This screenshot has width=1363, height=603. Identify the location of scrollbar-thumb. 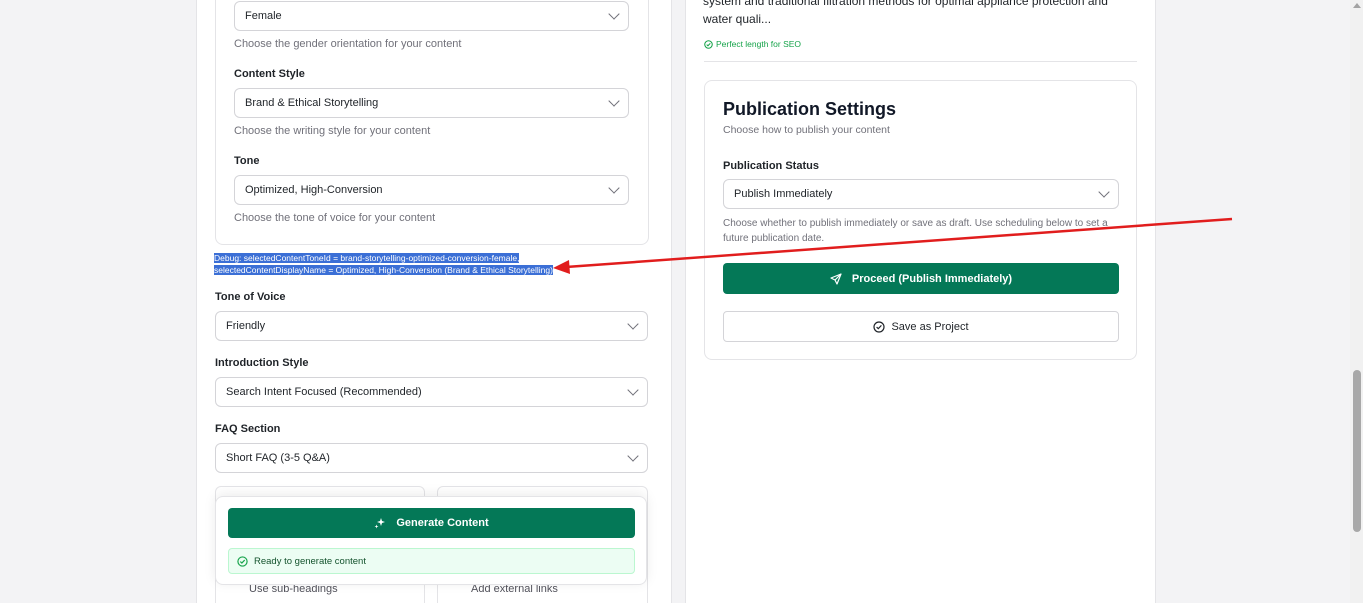
(1357, 451).